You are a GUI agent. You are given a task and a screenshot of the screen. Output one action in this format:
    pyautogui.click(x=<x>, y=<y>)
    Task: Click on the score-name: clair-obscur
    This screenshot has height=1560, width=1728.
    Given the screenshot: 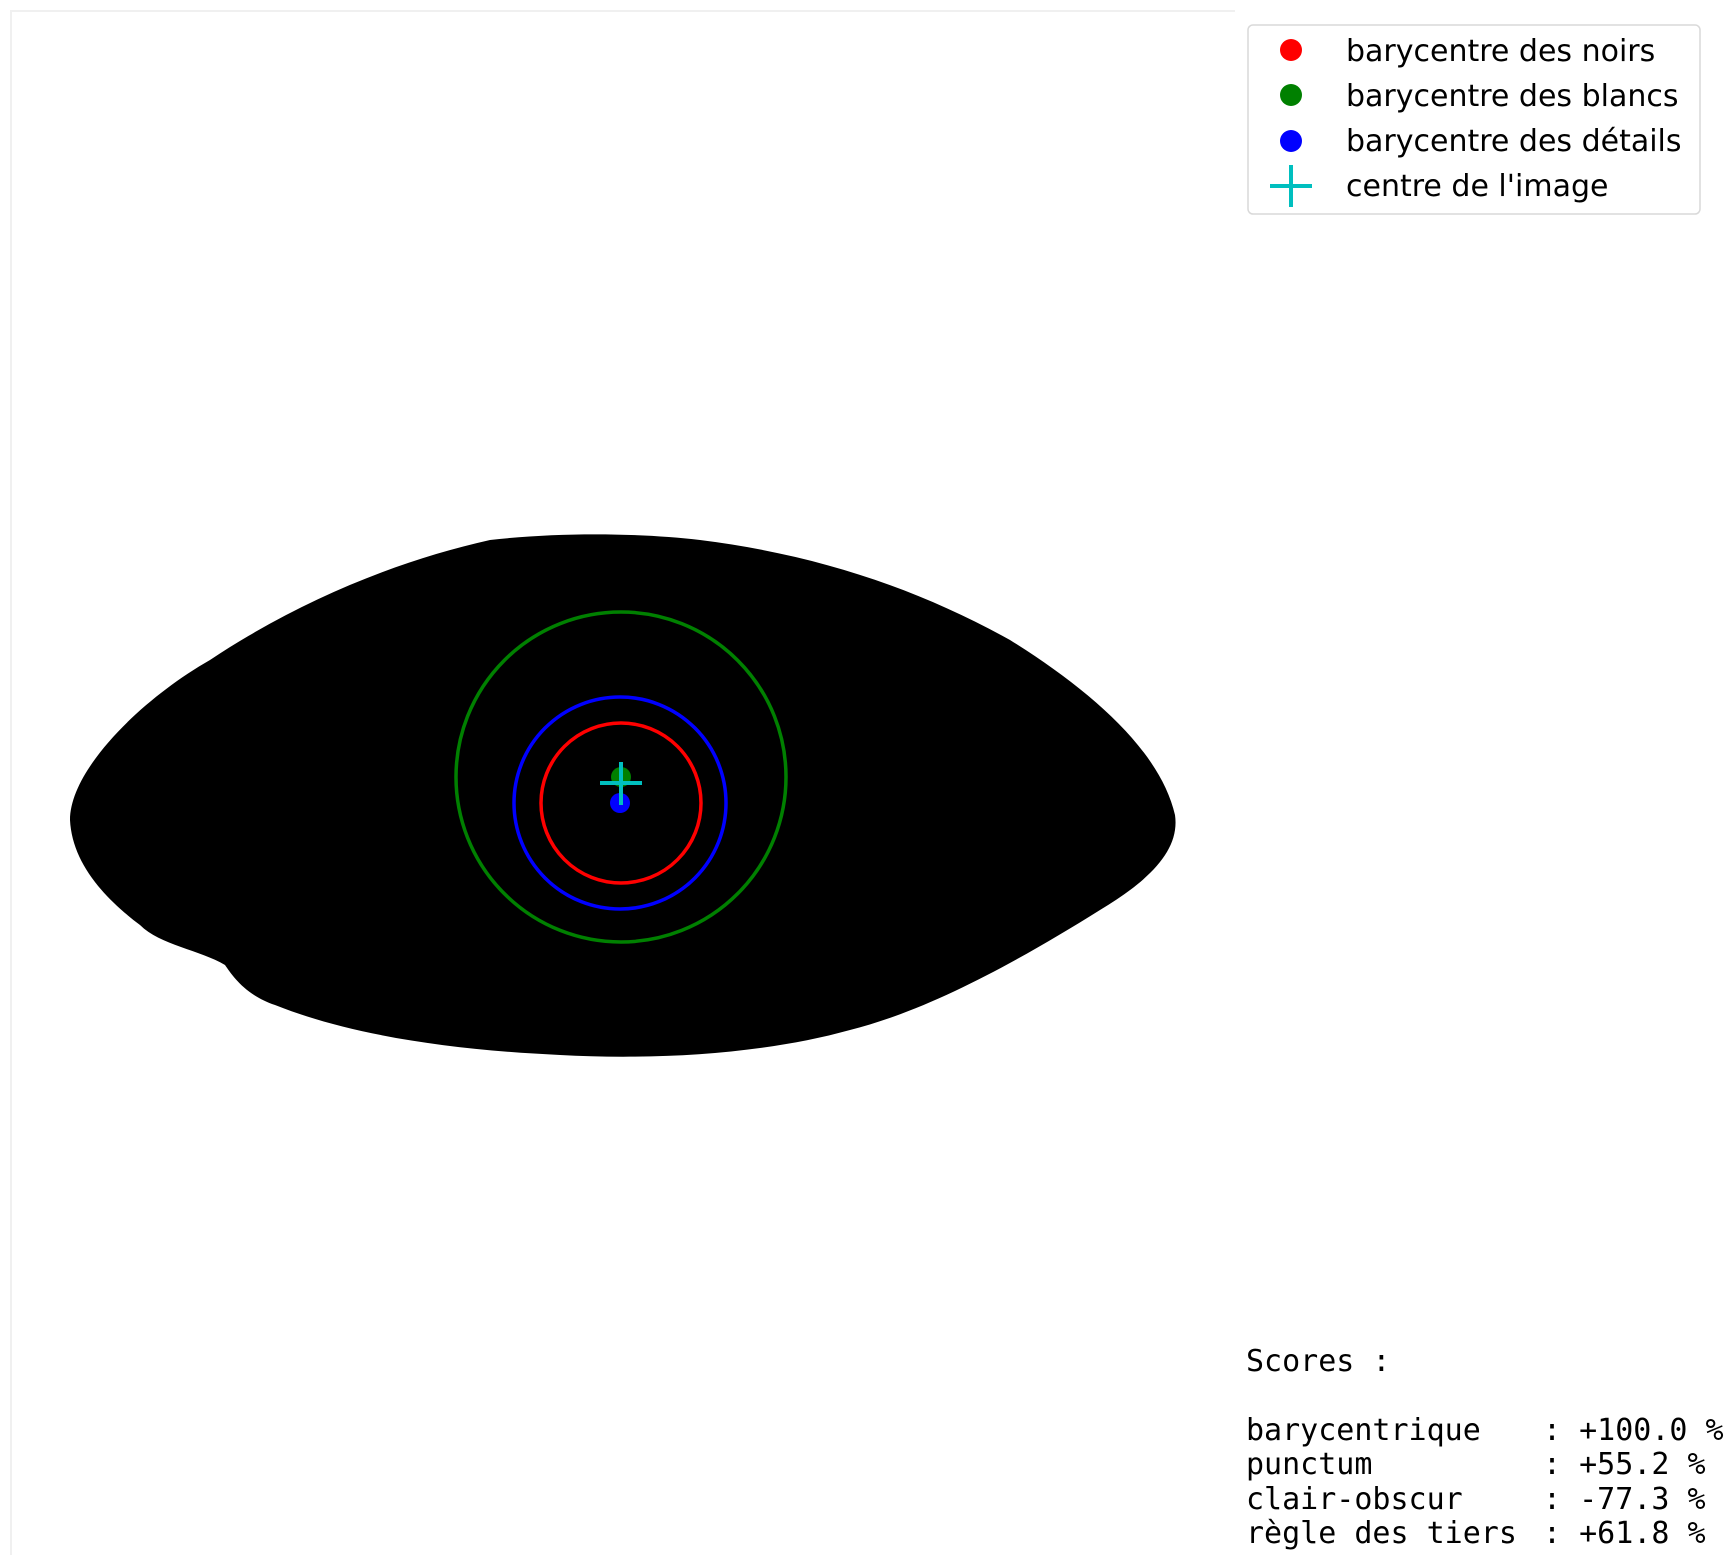 What is the action you would take?
    pyautogui.click(x=1381, y=1499)
    